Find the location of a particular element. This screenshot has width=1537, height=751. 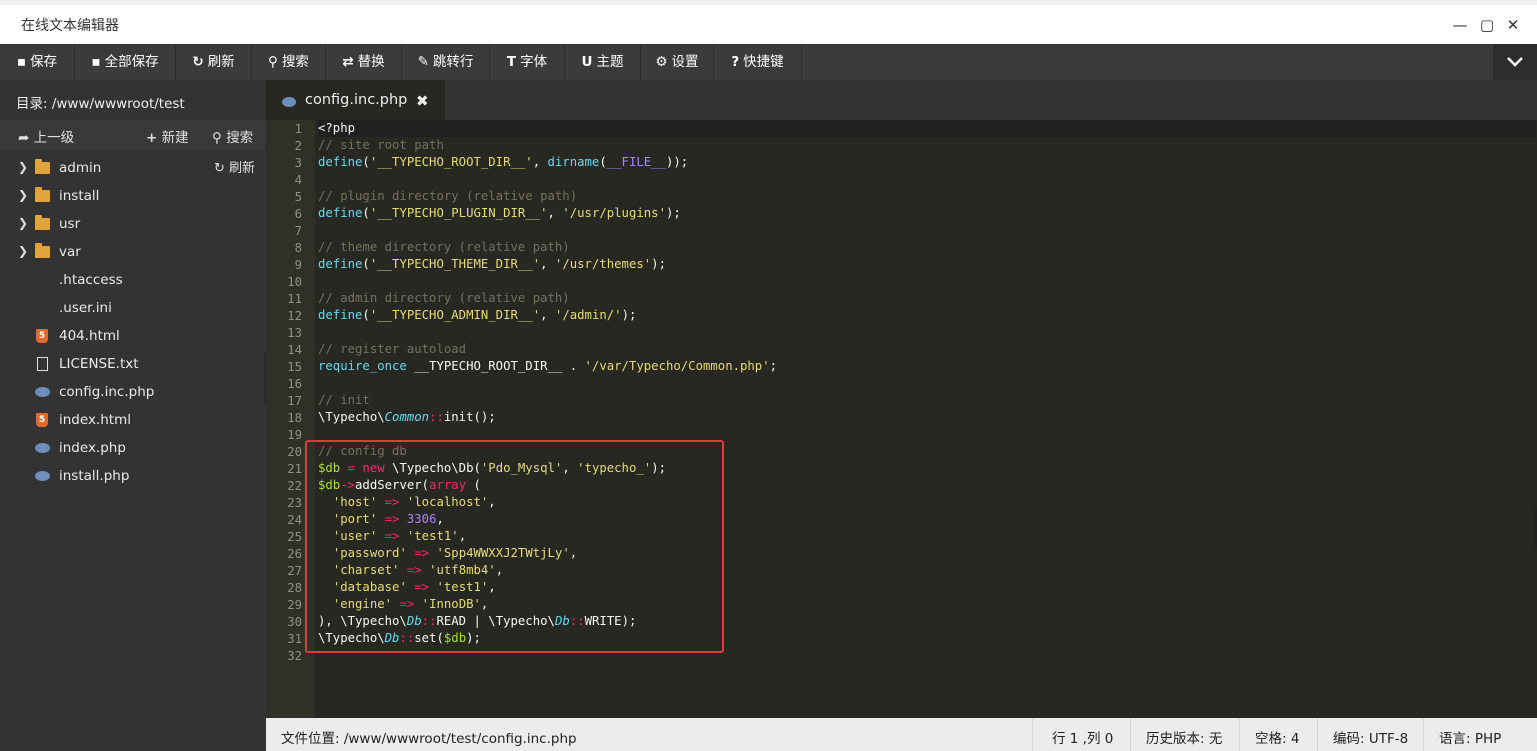

tree-item-index-php: index.php is located at coordinates (133, 449).